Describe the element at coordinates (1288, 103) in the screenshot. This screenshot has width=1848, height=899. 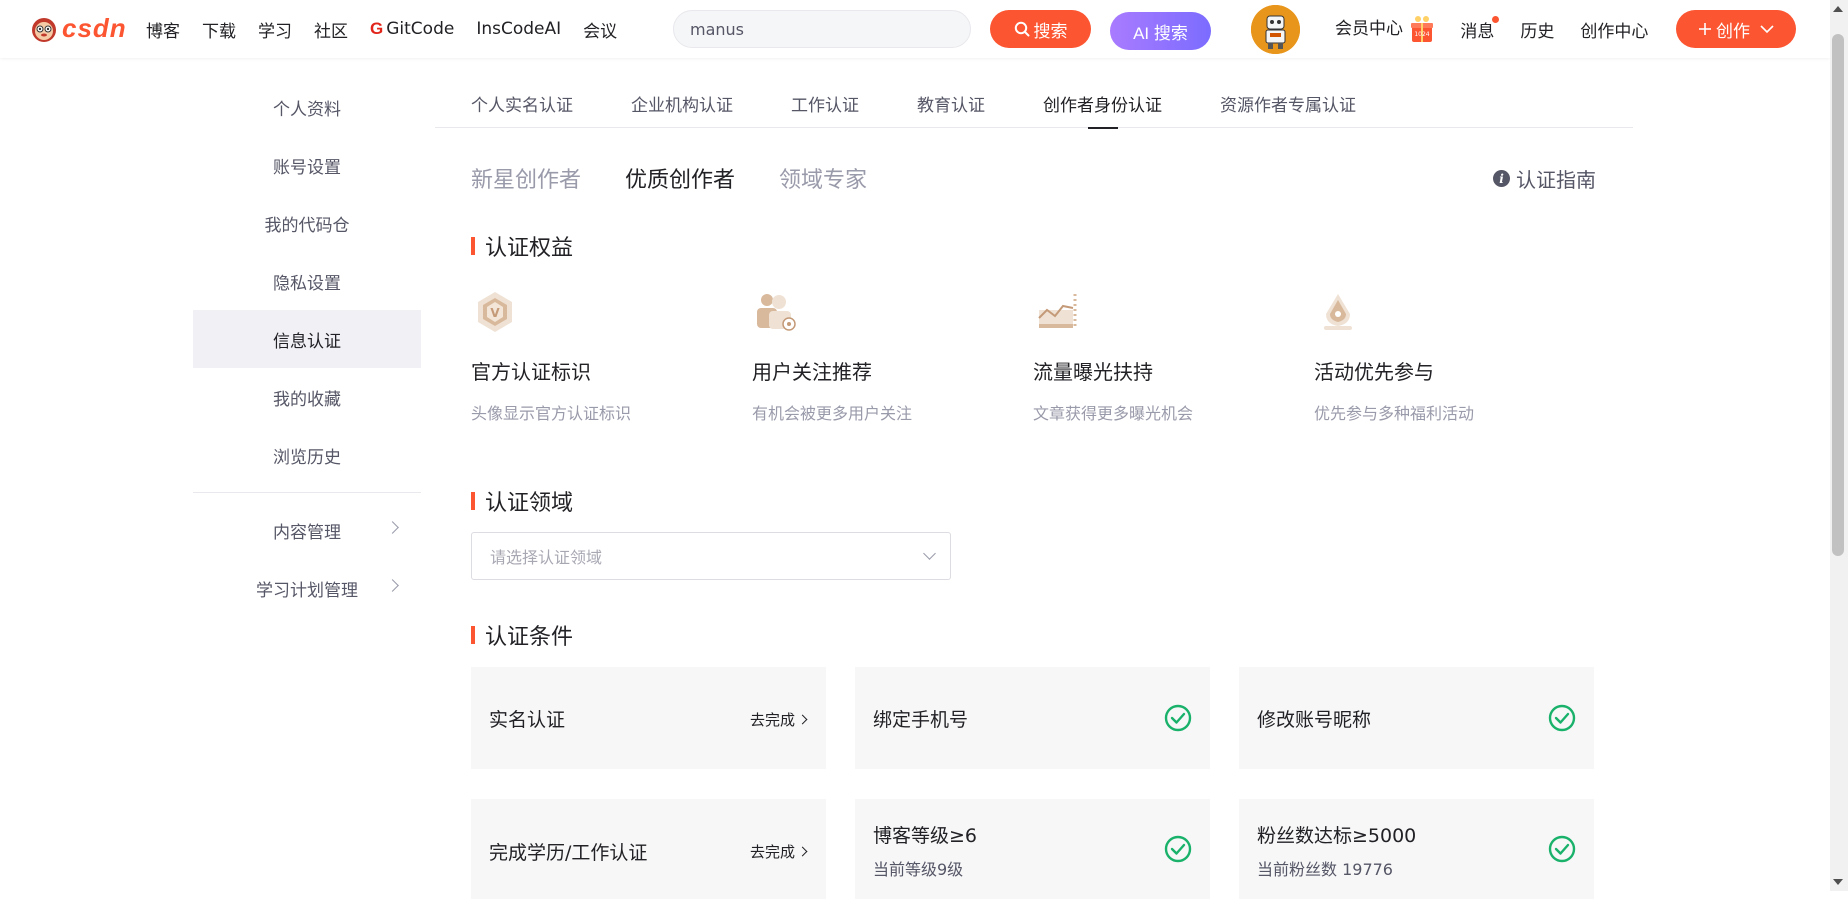
I see `tab-resource-author: 资源作者专属认证` at that location.